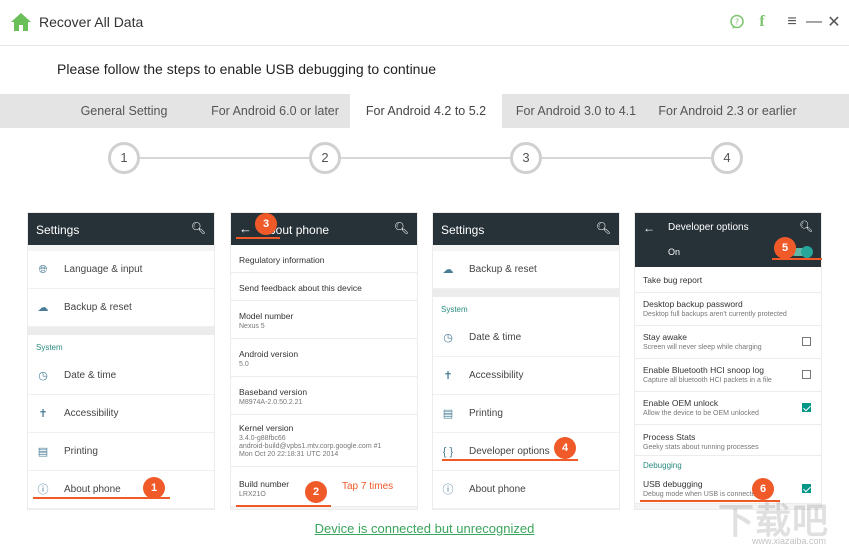  I want to click on step-4: 4, so click(727, 158).